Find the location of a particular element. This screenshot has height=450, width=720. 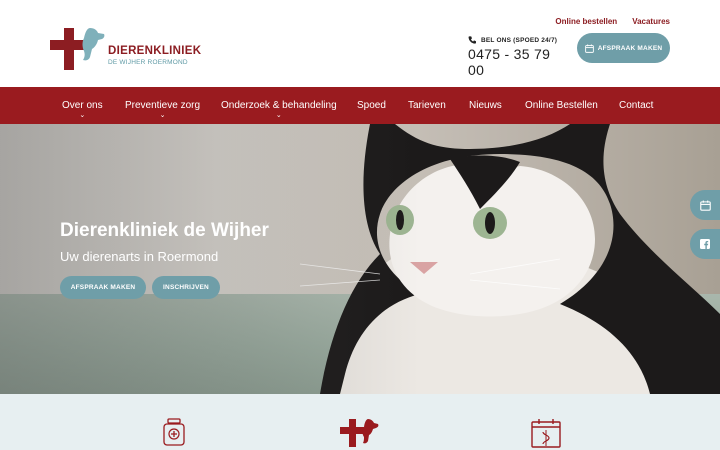

side-calendar-button is located at coordinates (705, 205).